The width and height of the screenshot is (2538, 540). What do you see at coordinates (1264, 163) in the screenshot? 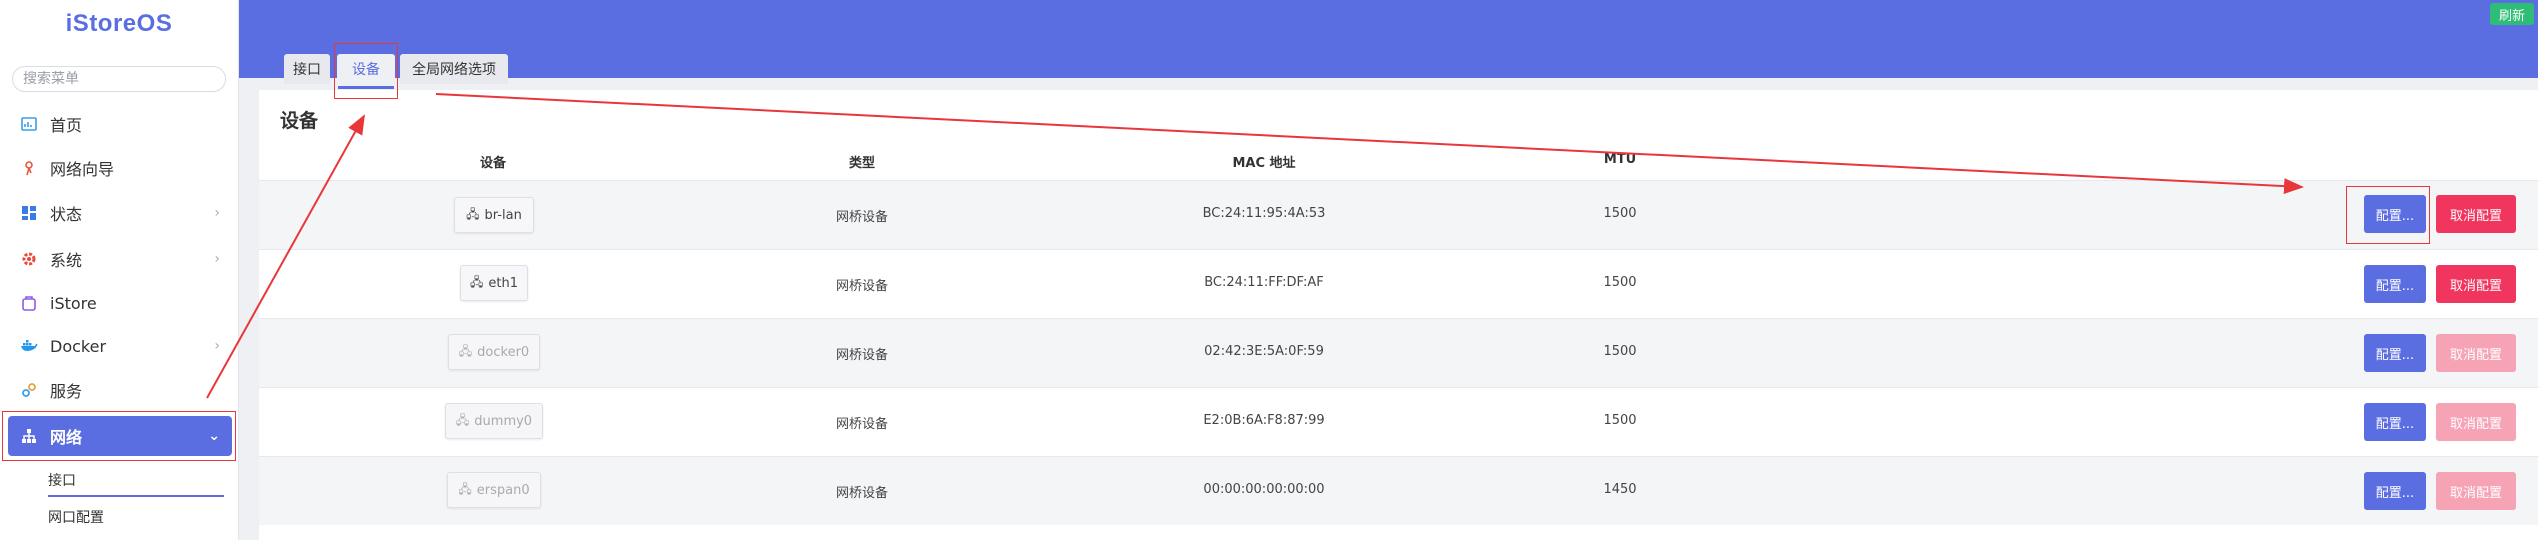
I see `column-header-mac: MAC 地址` at bounding box center [1264, 163].